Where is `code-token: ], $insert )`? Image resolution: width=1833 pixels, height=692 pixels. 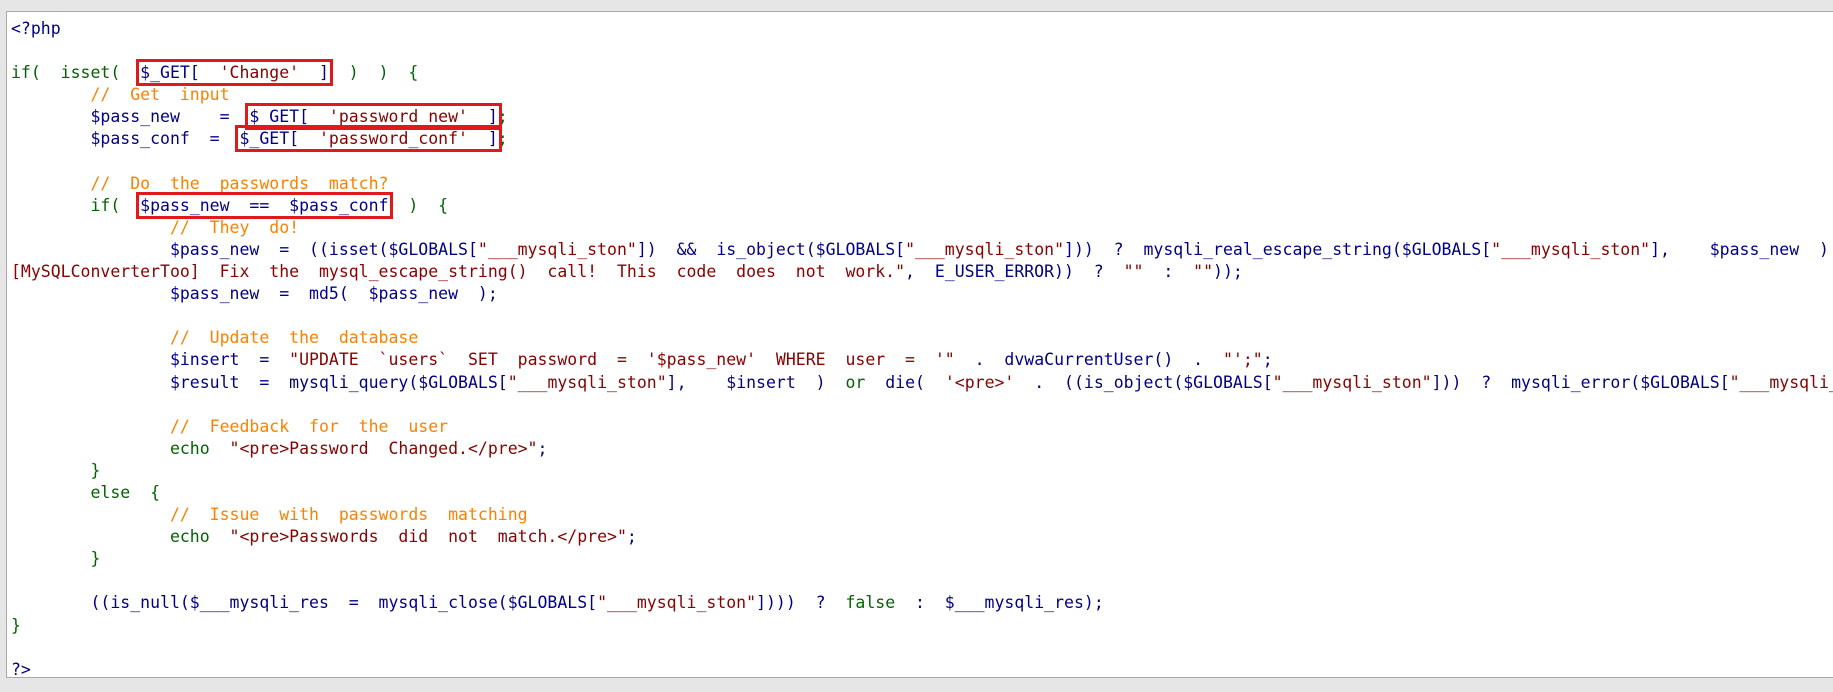 code-token: ], $insert ) is located at coordinates (756, 382).